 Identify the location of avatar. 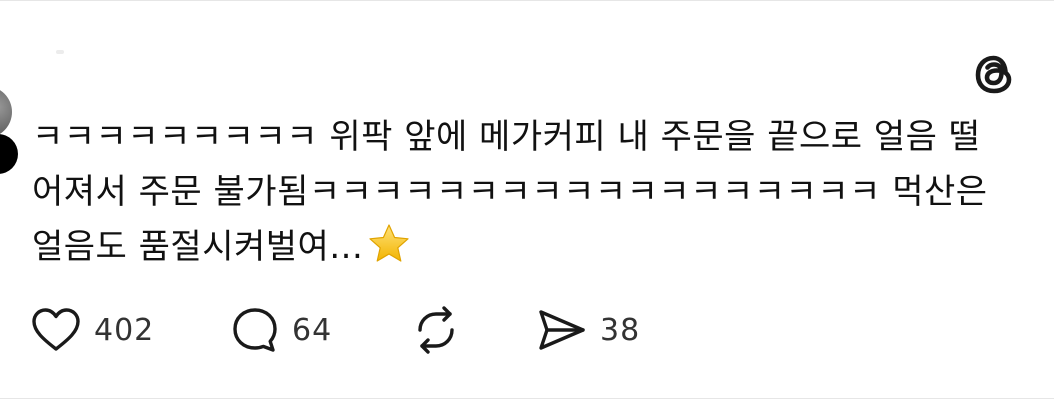
(6, 112).